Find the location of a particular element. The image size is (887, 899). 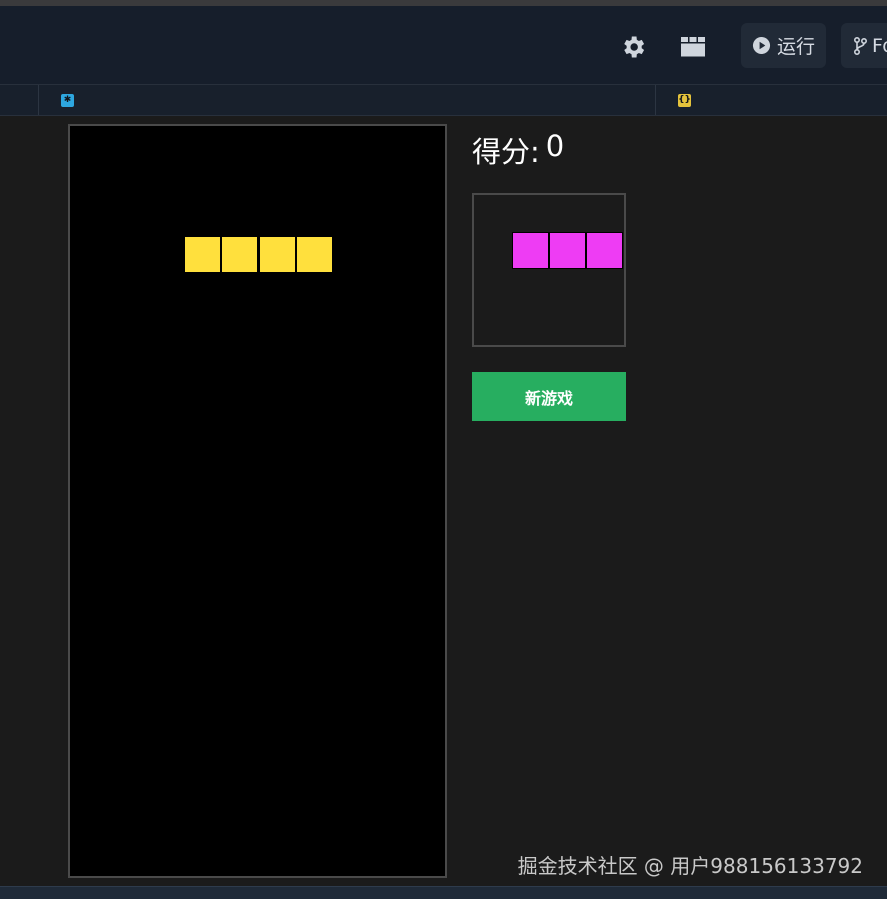

fork-button-label: Fo is located at coordinates (879, 45).